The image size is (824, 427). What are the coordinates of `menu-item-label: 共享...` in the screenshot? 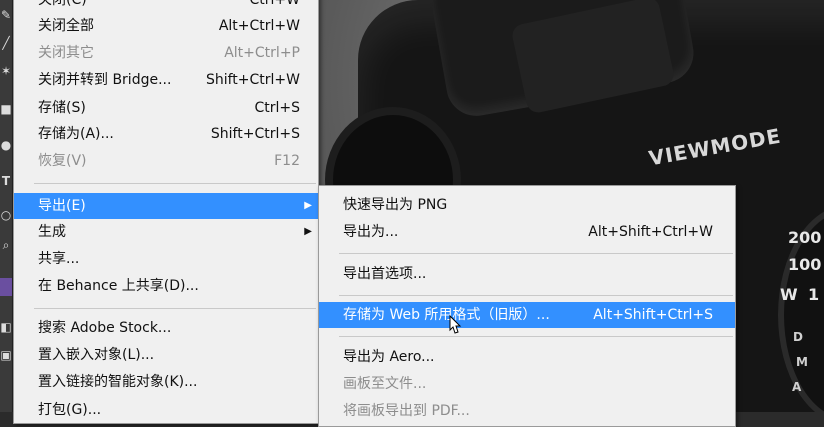 It's located at (59, 259).